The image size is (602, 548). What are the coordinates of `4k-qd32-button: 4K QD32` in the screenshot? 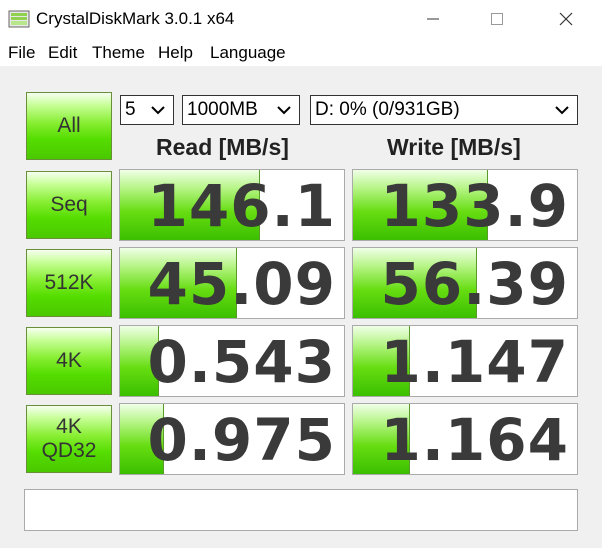 It's located at (69, 439).